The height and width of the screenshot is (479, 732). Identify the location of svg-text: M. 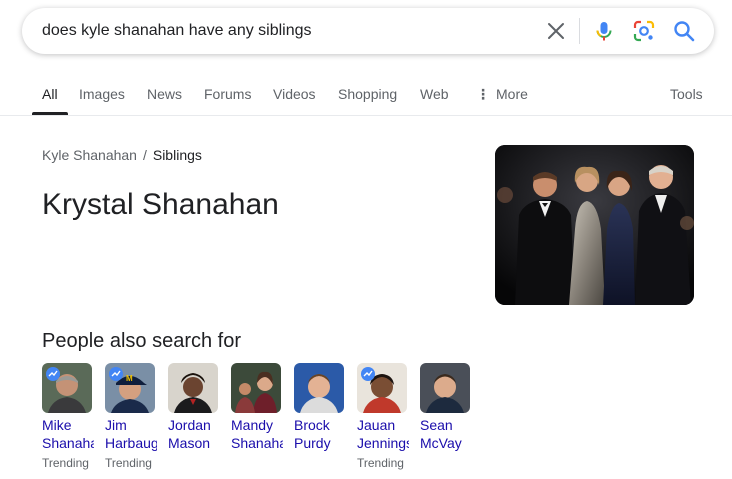
(129, 378).